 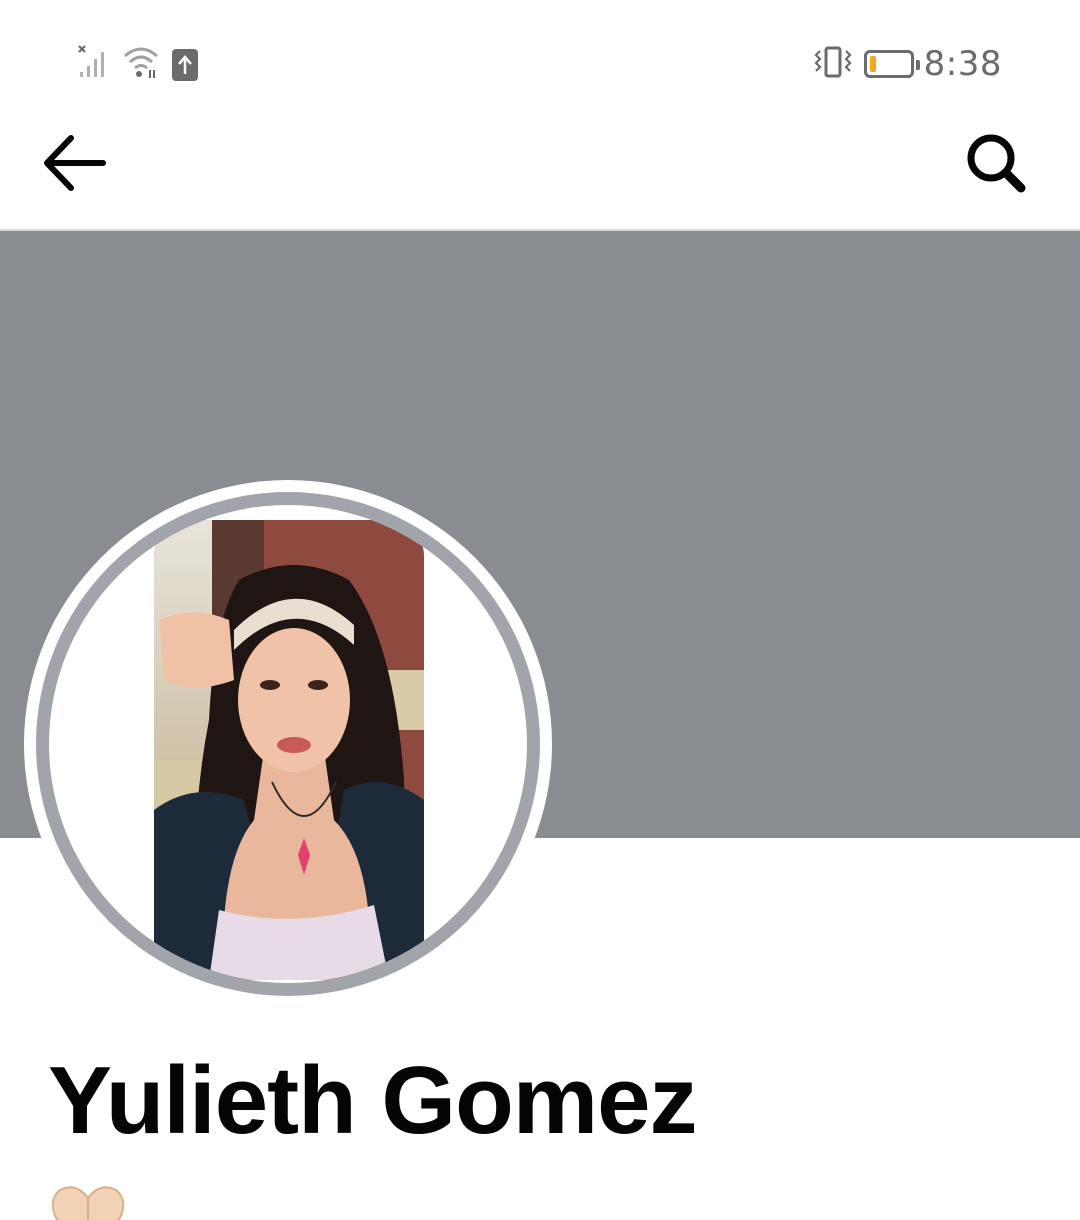 I want to click on app-bar, so click(x=540, y=180).